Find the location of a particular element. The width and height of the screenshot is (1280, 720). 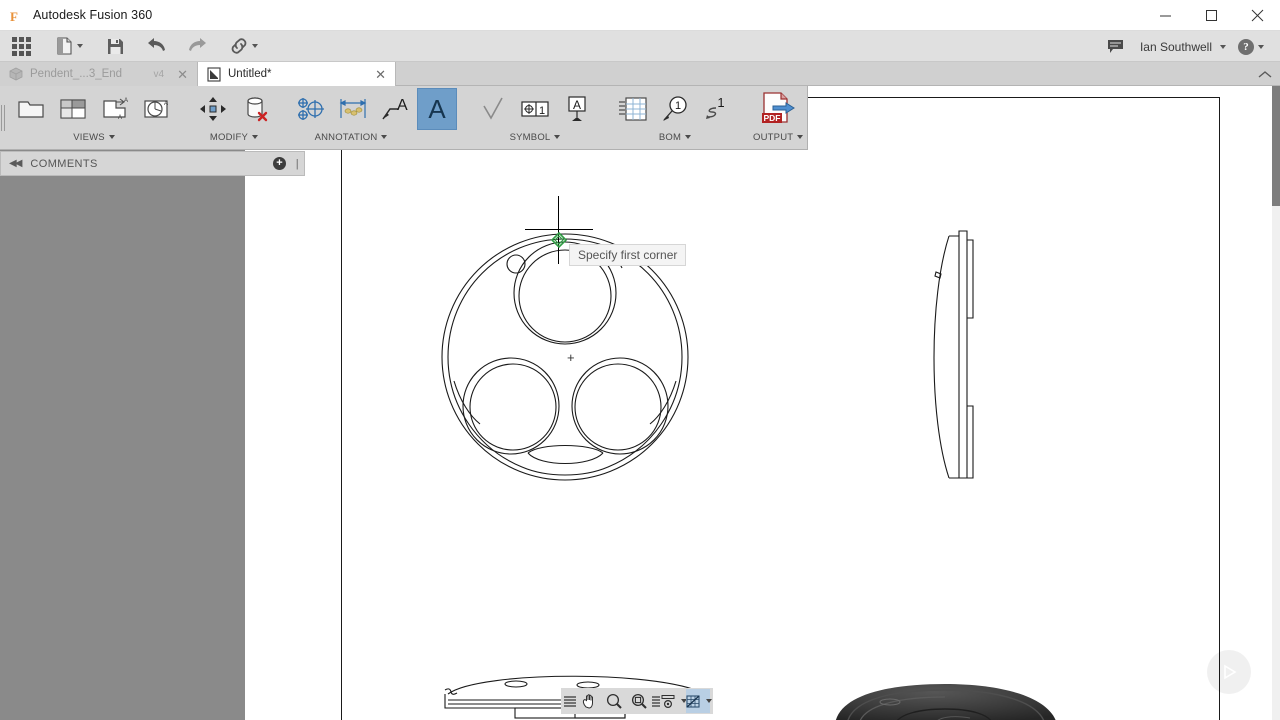

nav-menu-lines is located at coordinates (570, 701).